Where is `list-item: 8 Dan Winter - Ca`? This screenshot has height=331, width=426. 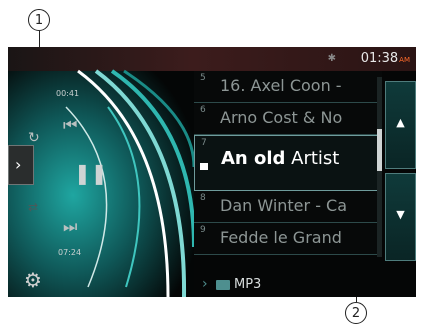 list-item: 8 Dan Winter - Ca is located at coordinates (288, 207).